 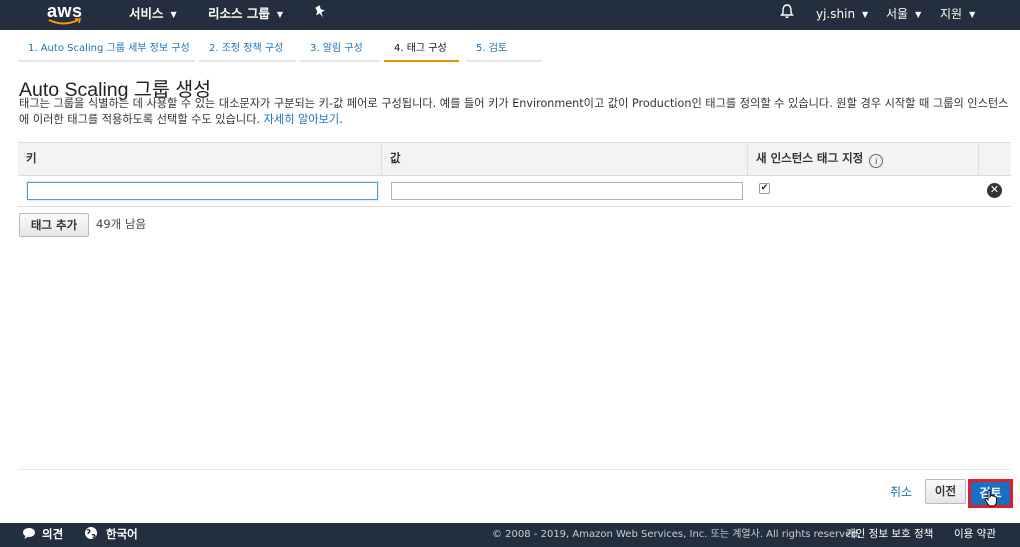 What do you see at coordinates (787, 16) in the screenshot?
I see `bell-icon` at bounding box center [787, 16].